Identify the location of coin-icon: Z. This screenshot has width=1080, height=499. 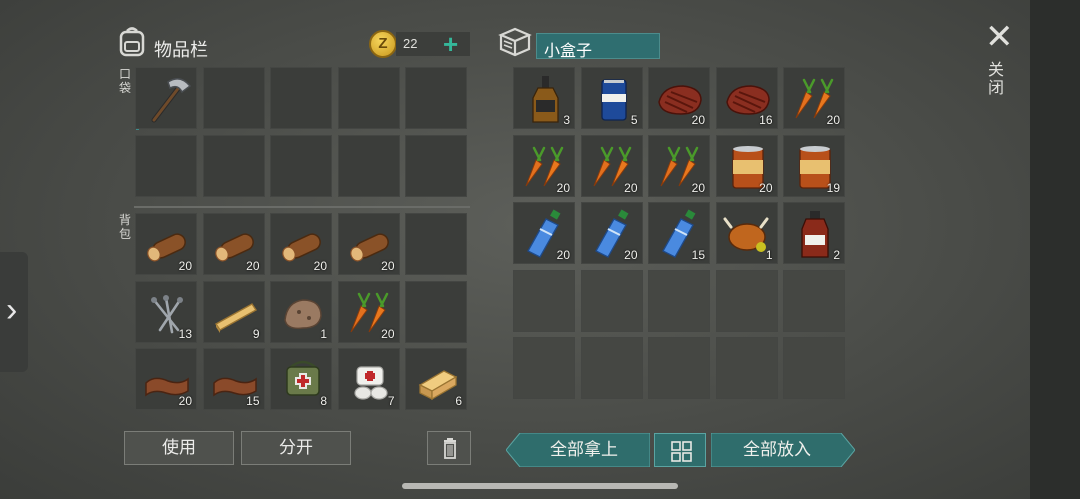
(383, 44).